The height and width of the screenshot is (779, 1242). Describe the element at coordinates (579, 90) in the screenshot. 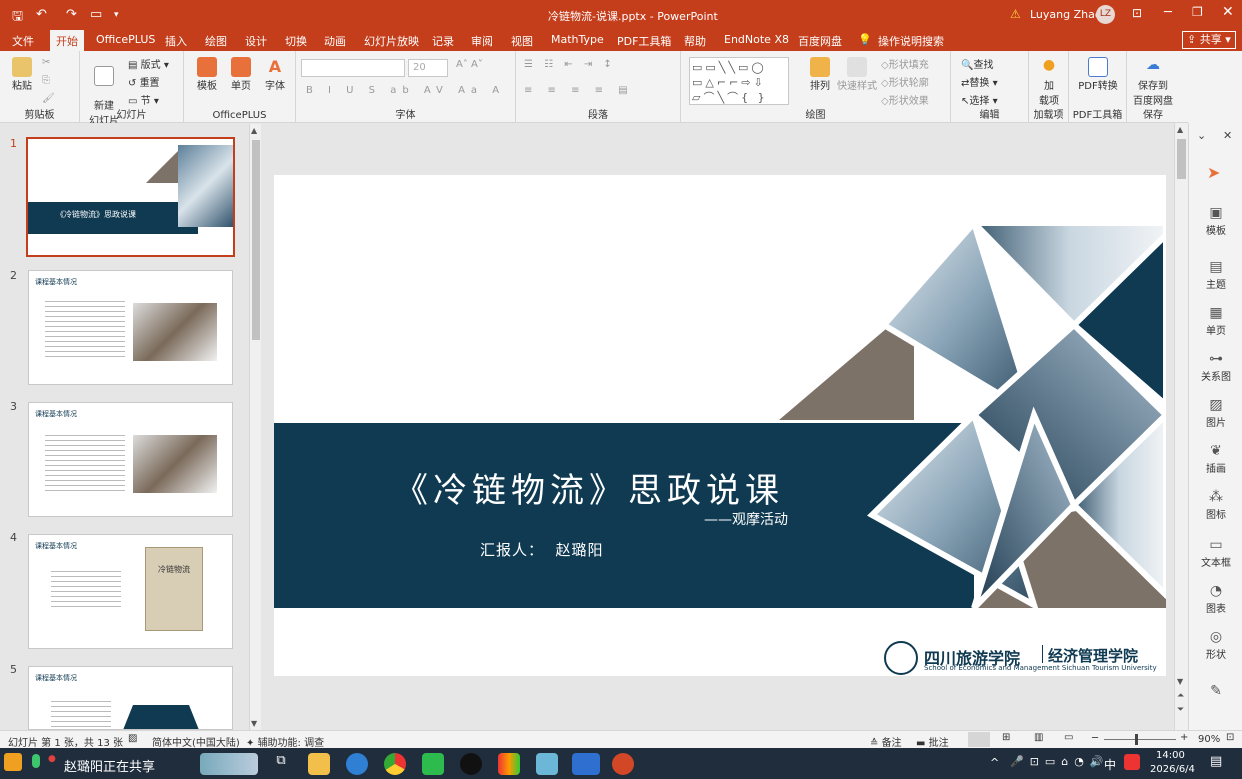

I see `align-buttons: ≡ ≡ ≡ ≡ ▤` at that location.